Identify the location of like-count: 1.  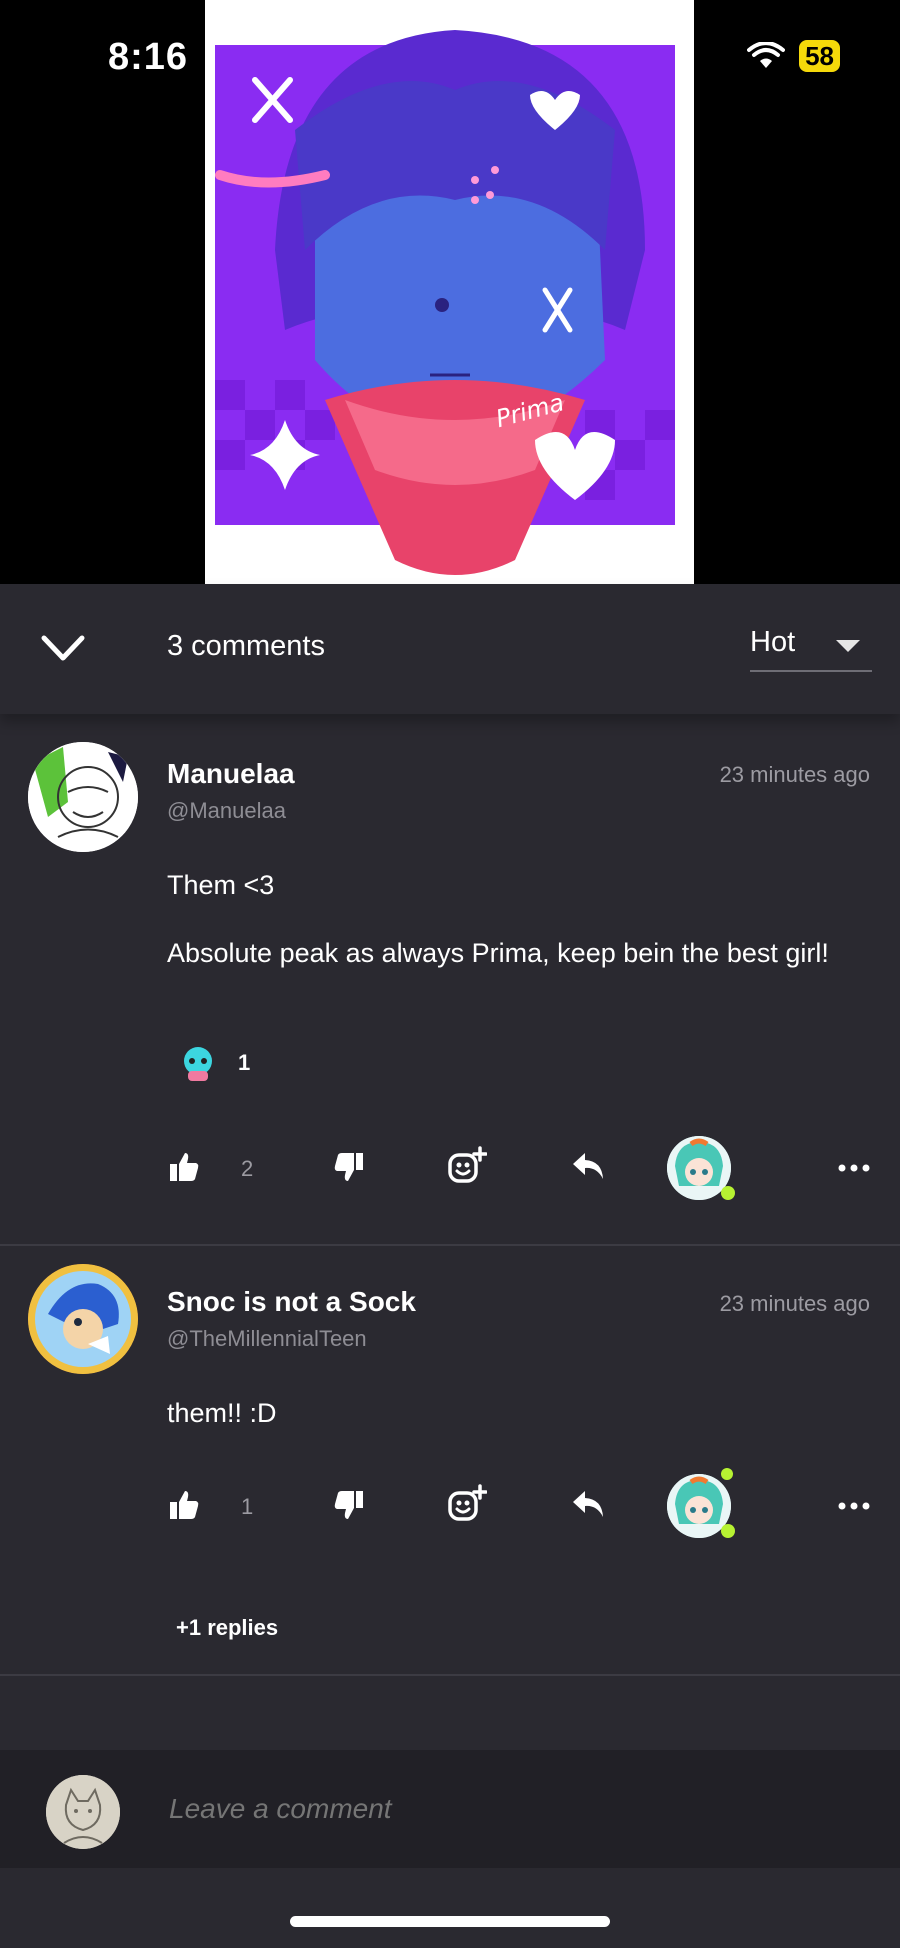
(247, 1506).